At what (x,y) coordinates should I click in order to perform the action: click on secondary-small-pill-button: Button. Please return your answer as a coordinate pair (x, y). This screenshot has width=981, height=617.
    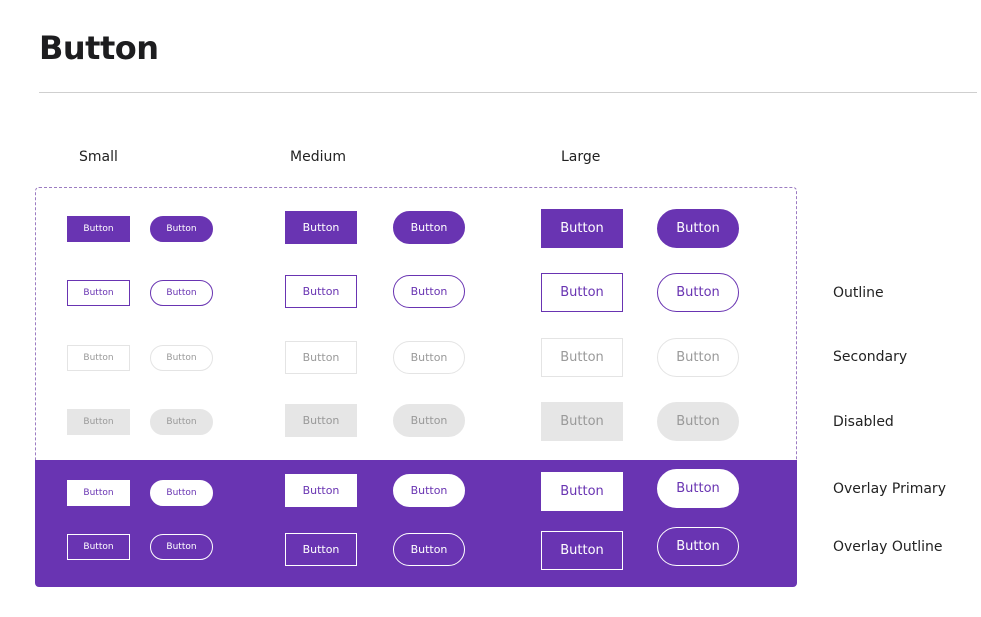
    Looking at the image, I should click on (181, 358).